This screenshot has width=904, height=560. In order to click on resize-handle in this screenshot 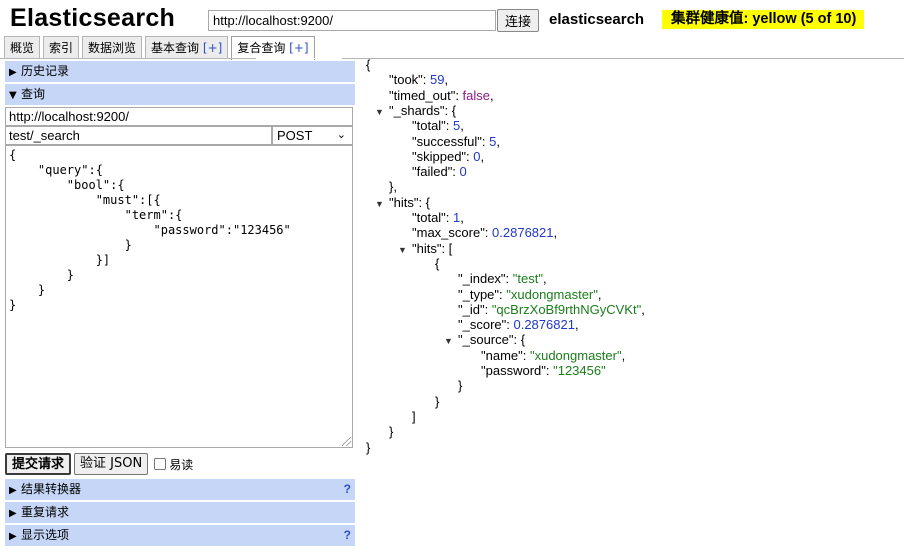, I will do `click(346, 441)`.